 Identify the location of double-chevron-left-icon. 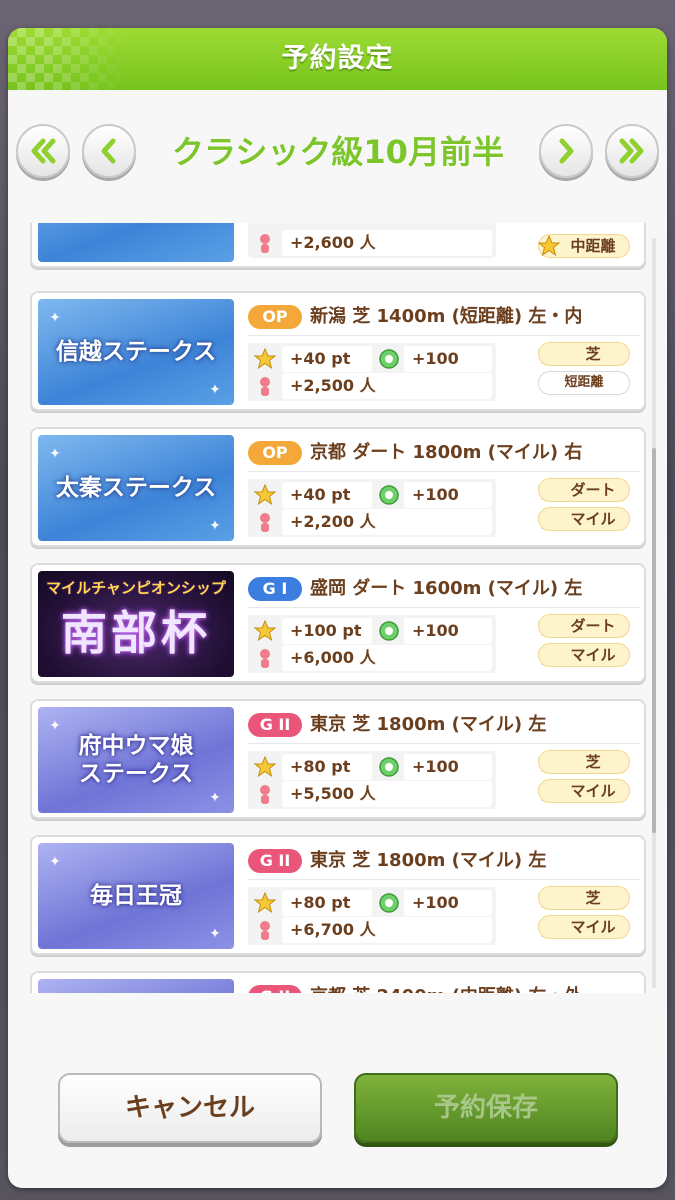
(43, 151).